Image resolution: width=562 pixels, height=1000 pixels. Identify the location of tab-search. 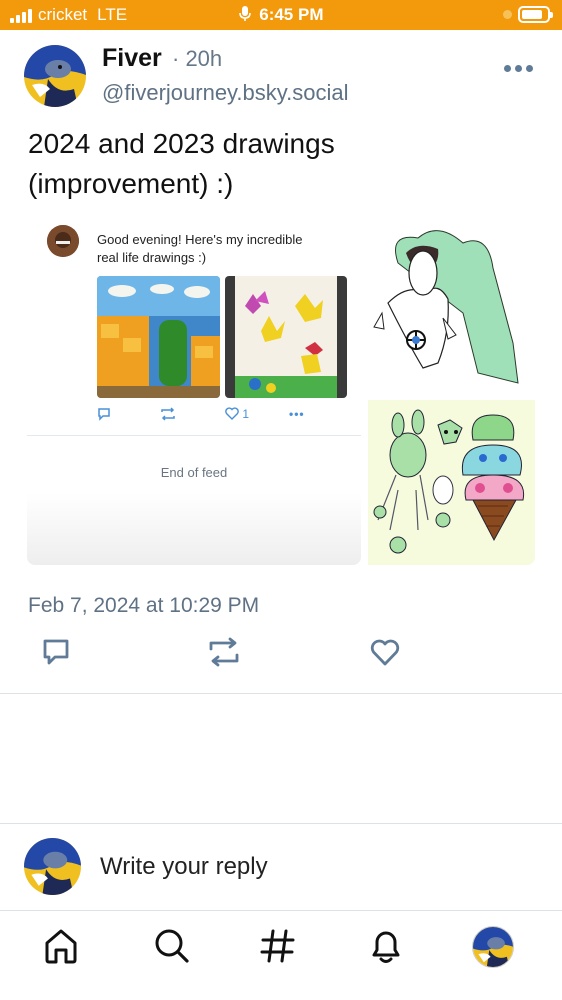
(172, 946).